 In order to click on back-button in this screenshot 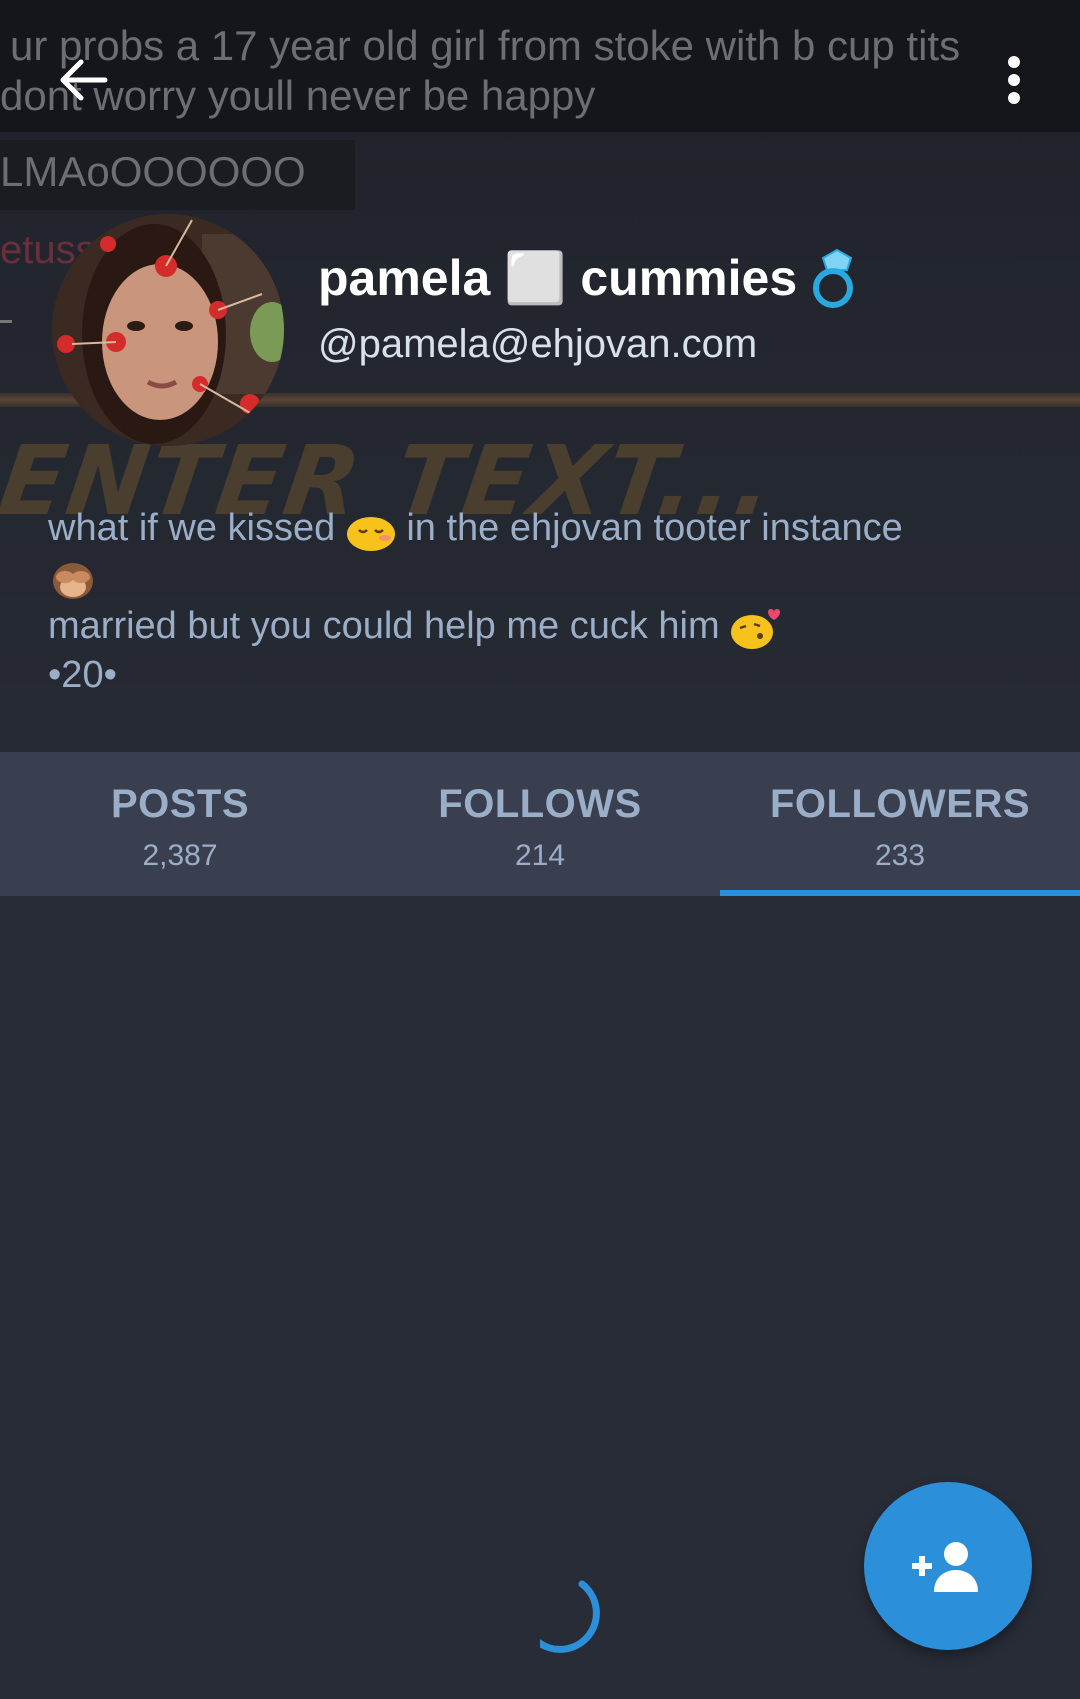, I will do `click(83, 80)`.